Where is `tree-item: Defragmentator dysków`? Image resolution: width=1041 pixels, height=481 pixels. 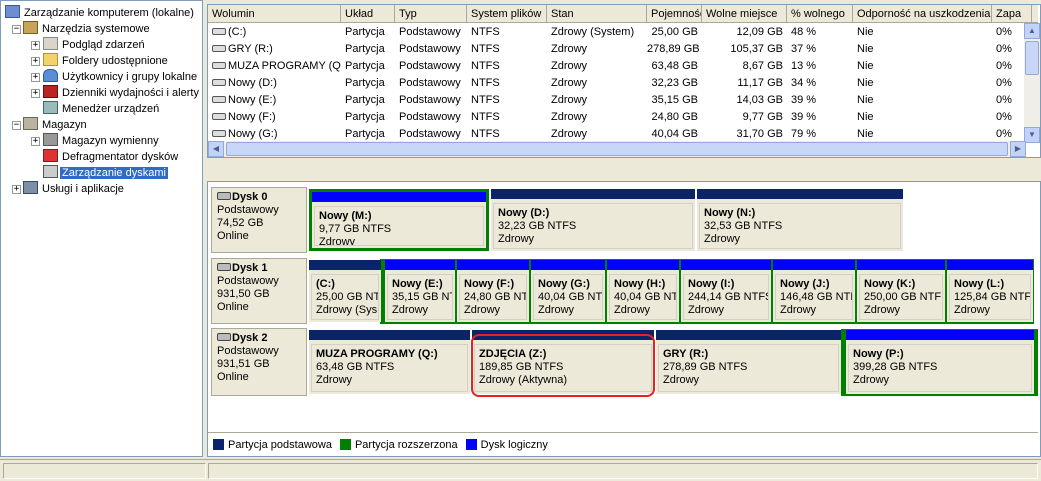
tree-item: Defragmentator dysków is located at coordinates (111, 157).